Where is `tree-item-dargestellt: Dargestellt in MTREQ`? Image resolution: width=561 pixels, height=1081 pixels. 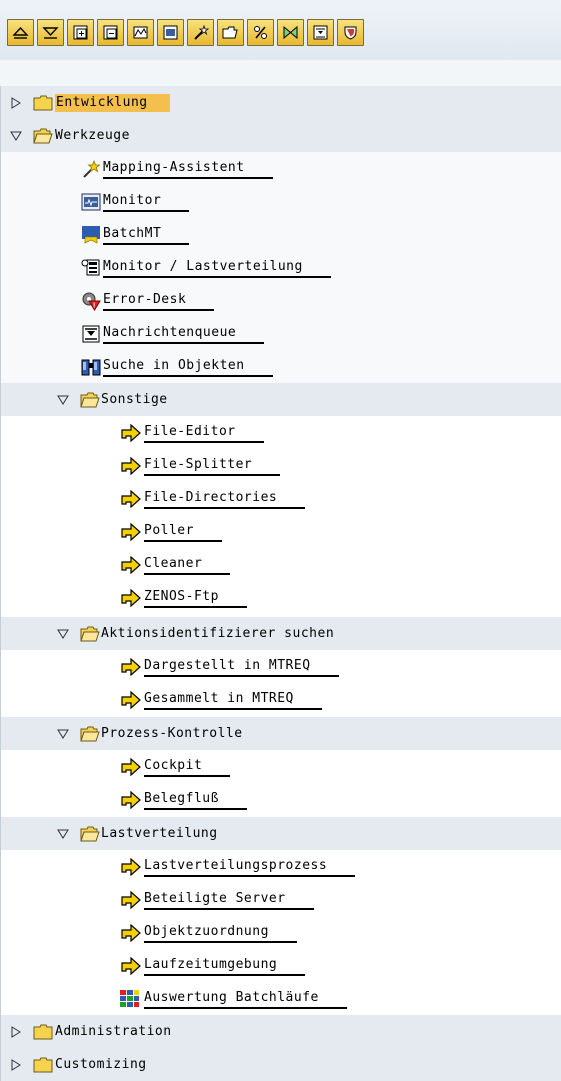
tree-item-dargestellt: Dargestellt in MTREQ is located at coordinates (281, 666).